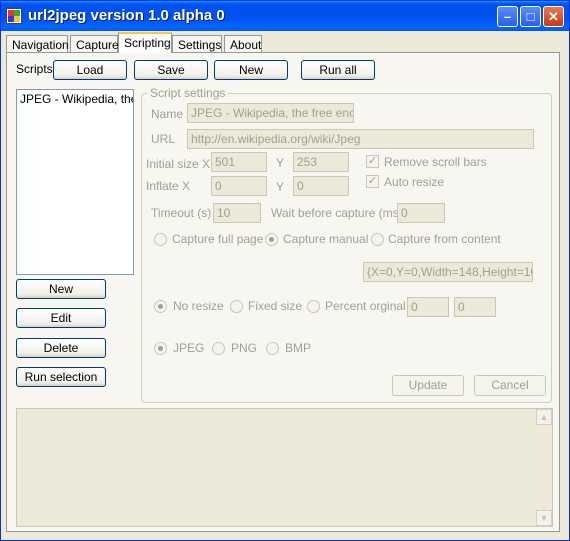 The height and width of the screenshot is (541, 570). What do you see at coordinates (243, 44) in the screenshot?
I see `tab-about: About` at bounding box center [243, 44].